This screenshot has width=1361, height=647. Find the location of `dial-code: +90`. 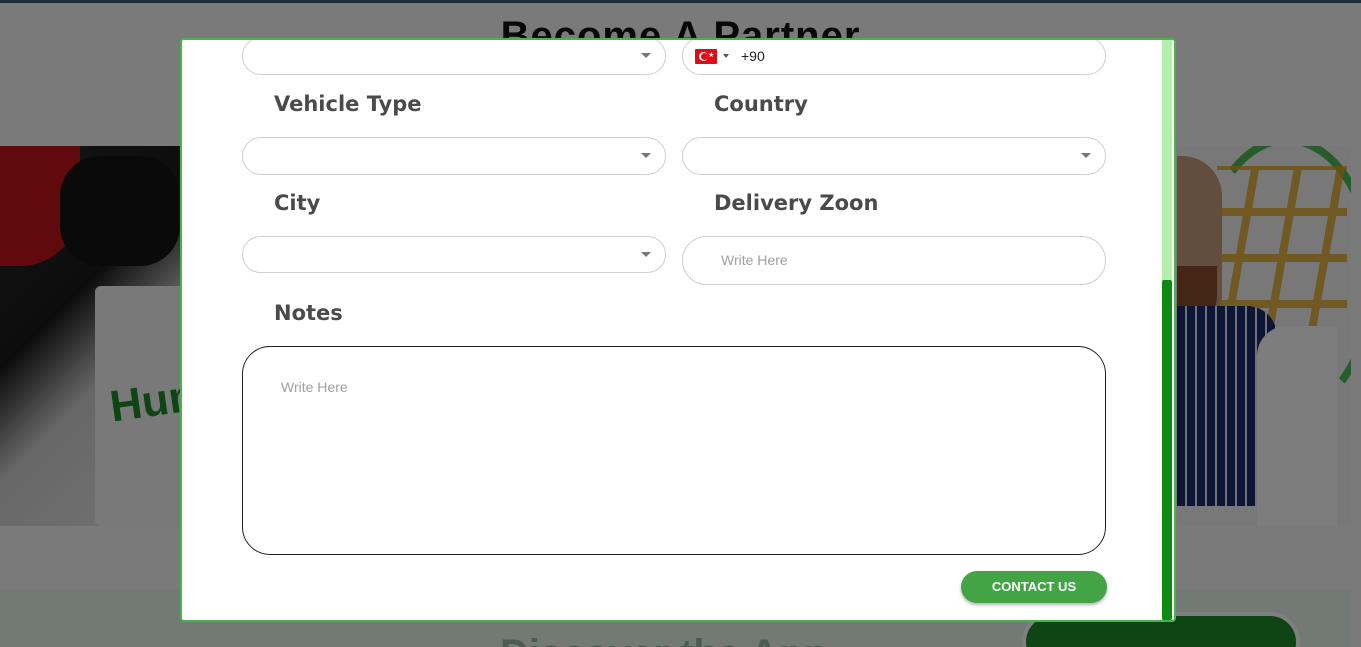

dial-code: +90 is located at coordinates (753, 56).